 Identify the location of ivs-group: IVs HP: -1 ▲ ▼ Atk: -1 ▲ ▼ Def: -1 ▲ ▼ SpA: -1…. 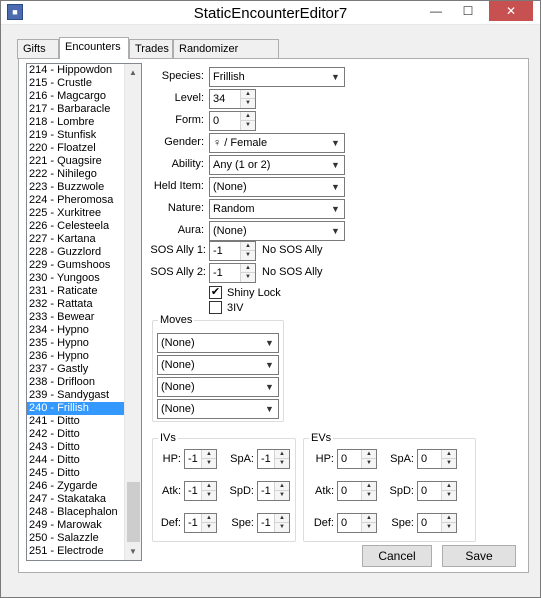
(224, 487).